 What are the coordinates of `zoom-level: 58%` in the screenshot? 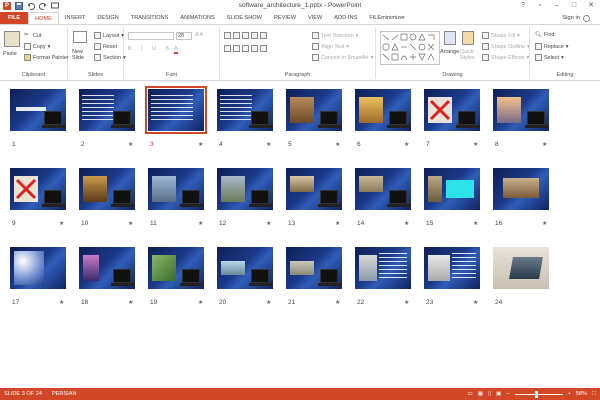 It's located at (581, 394).